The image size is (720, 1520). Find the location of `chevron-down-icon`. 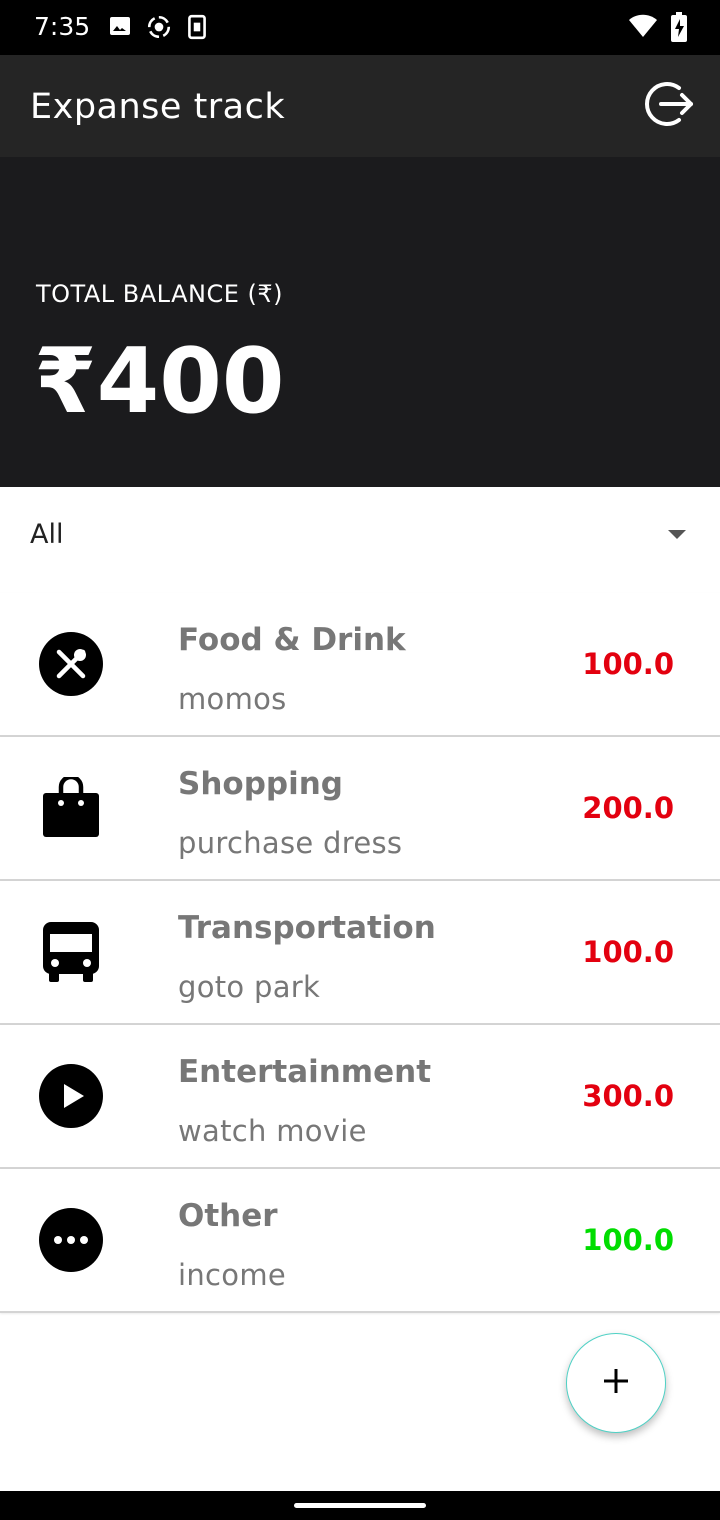

chevron-down-icon is located at coordinates (677, 534).